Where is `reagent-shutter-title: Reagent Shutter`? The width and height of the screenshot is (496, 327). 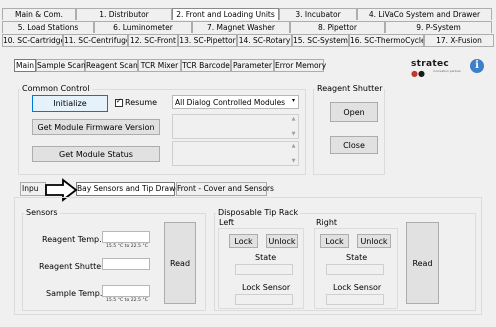 reagent-shutter-title: Reagent Shutter is located at coordinates (350, 88).